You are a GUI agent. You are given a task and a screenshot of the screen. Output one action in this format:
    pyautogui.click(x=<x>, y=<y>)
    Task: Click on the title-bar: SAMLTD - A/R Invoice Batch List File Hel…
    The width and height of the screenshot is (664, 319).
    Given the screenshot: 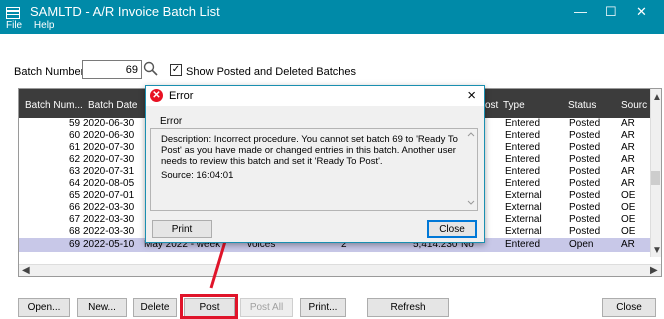 What is the action you would take?
    pyautogui.click(x=332, y=17)
    